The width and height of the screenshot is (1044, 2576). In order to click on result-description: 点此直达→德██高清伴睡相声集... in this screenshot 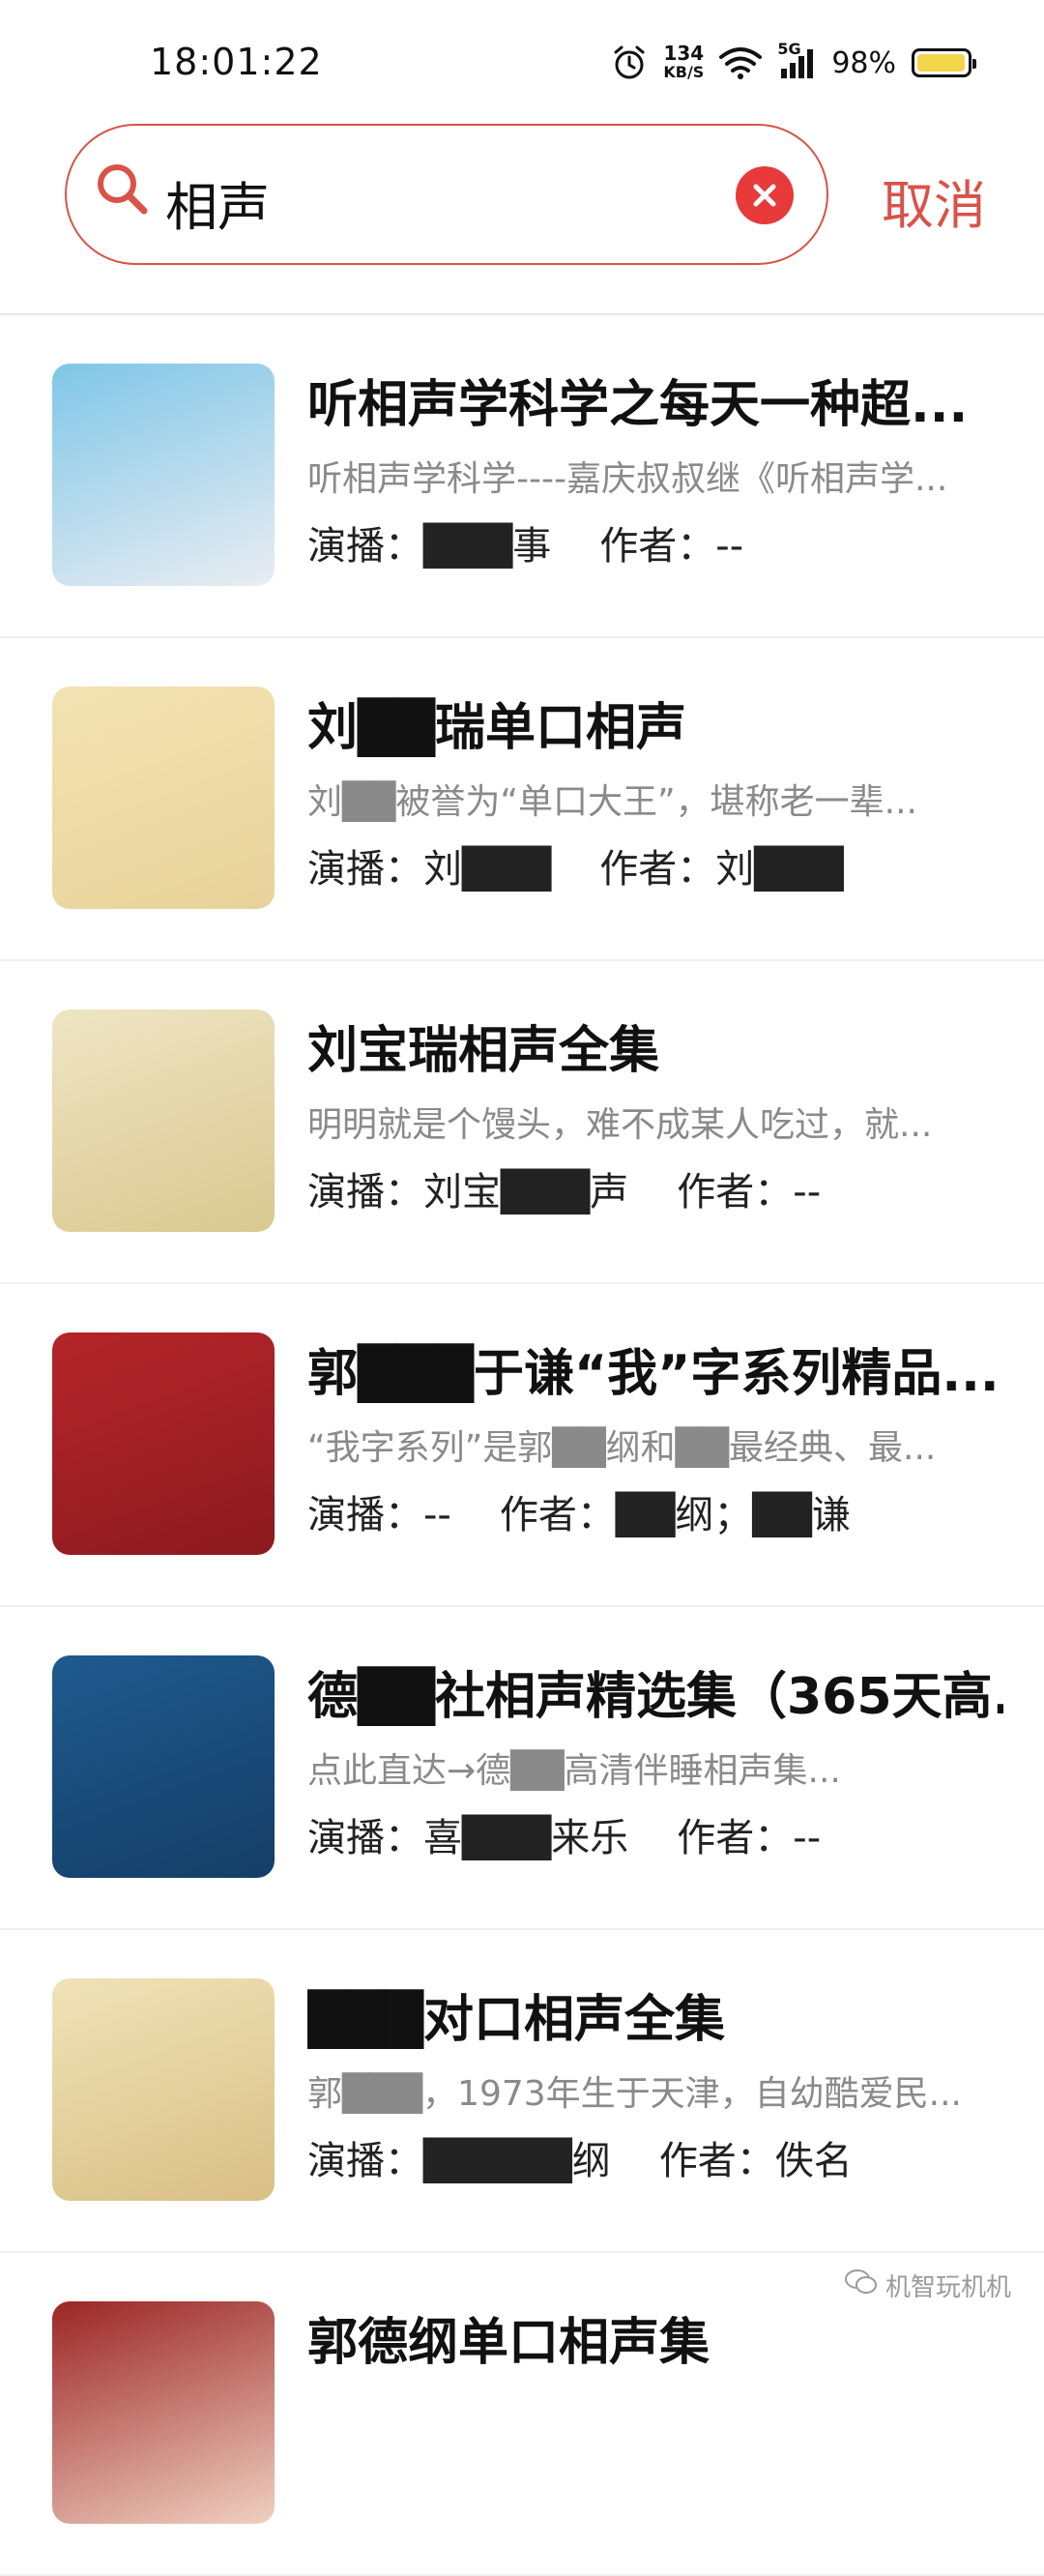, I will do `click(655, 1767)`.